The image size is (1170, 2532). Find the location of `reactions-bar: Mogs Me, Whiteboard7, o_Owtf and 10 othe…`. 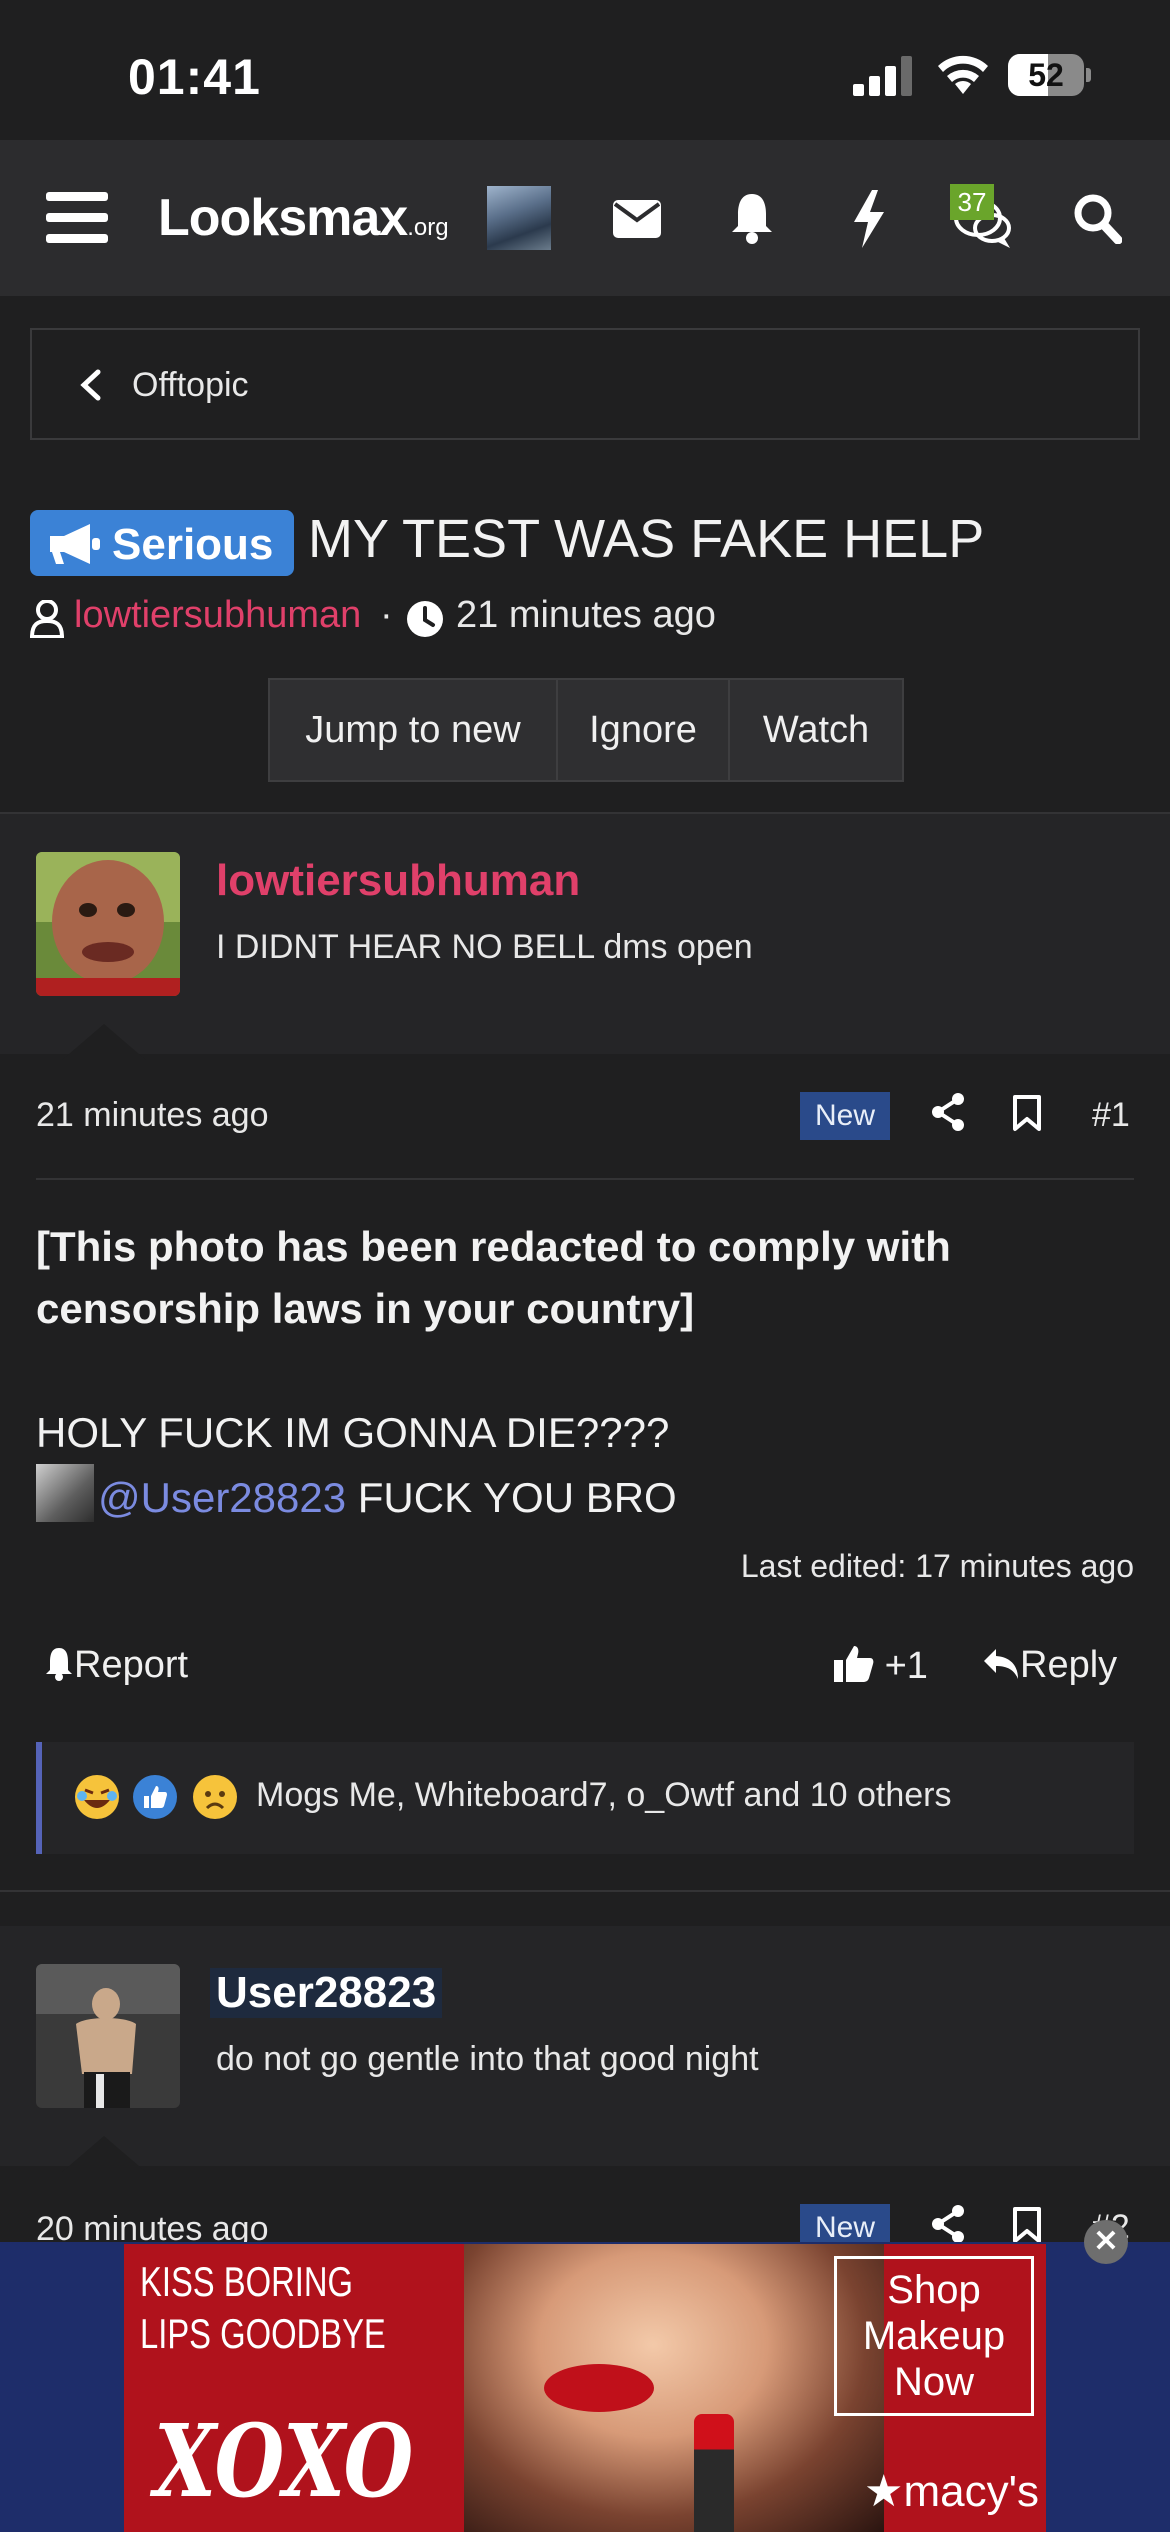

reactions-bar: Mogs Me, Whiteboard7, o_Owtf and 10 othe… is located at coordinates (585, 1798).